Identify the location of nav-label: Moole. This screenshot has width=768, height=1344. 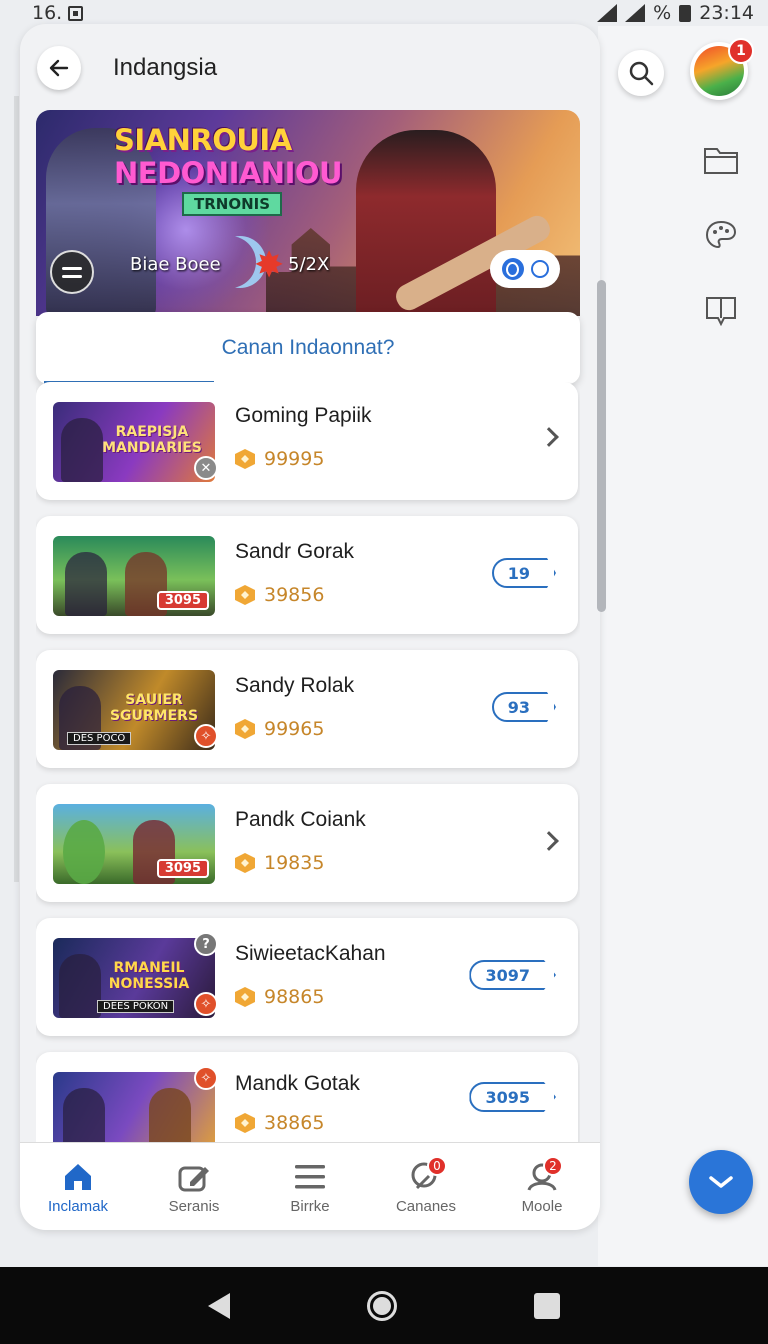
(542, 1206).